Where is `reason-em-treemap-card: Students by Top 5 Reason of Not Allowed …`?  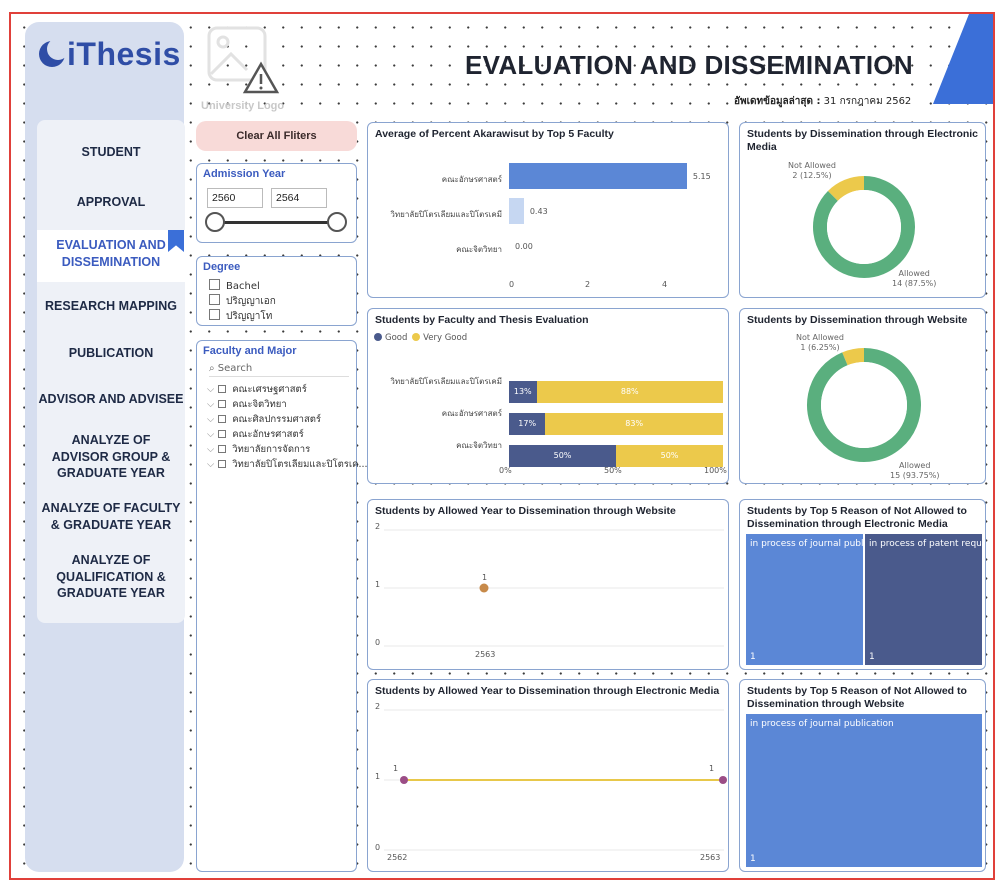 reason-em-treemap-card: Students by Top 5 Reason of Not Allowed … is located at coordinates (862, 584).